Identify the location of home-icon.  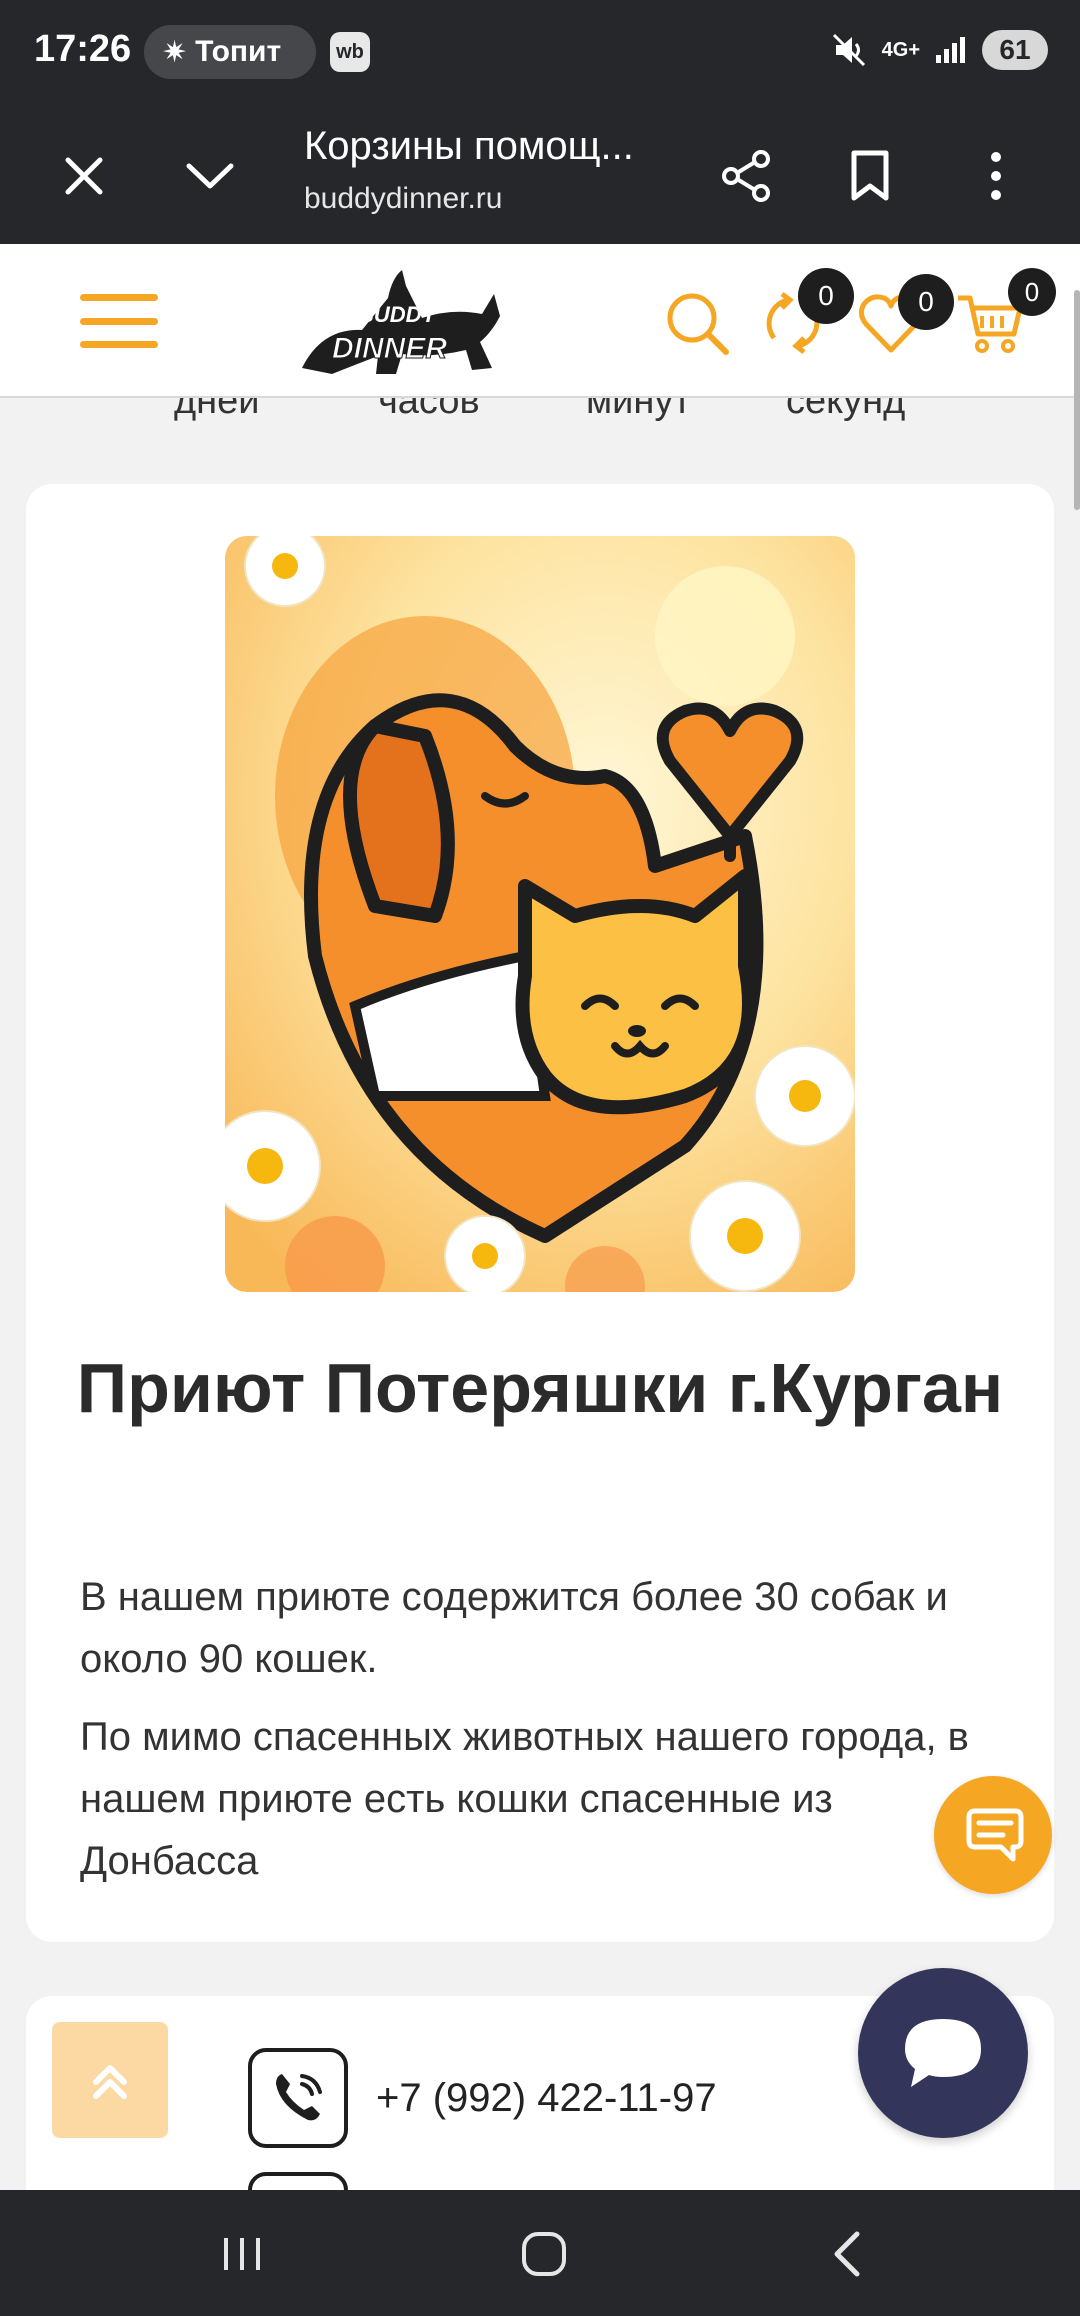
(544, 2254).